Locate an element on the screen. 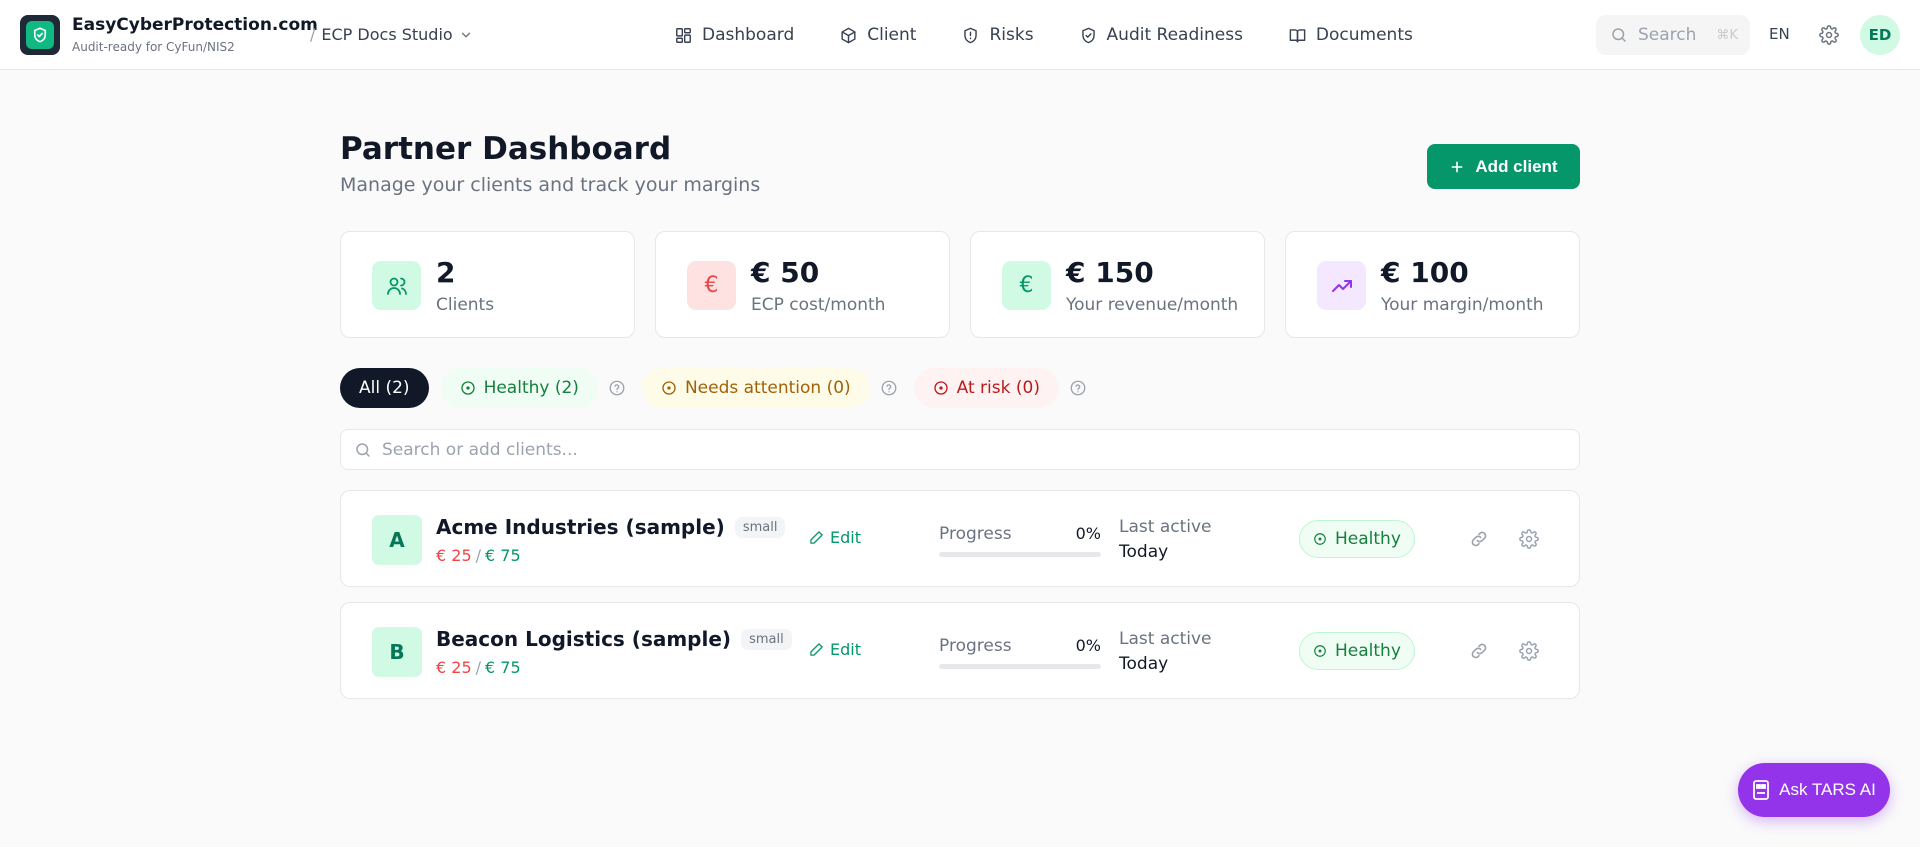 The image size is (1920, 847). language-switcher: EN is located at coordinates (1779, 34).